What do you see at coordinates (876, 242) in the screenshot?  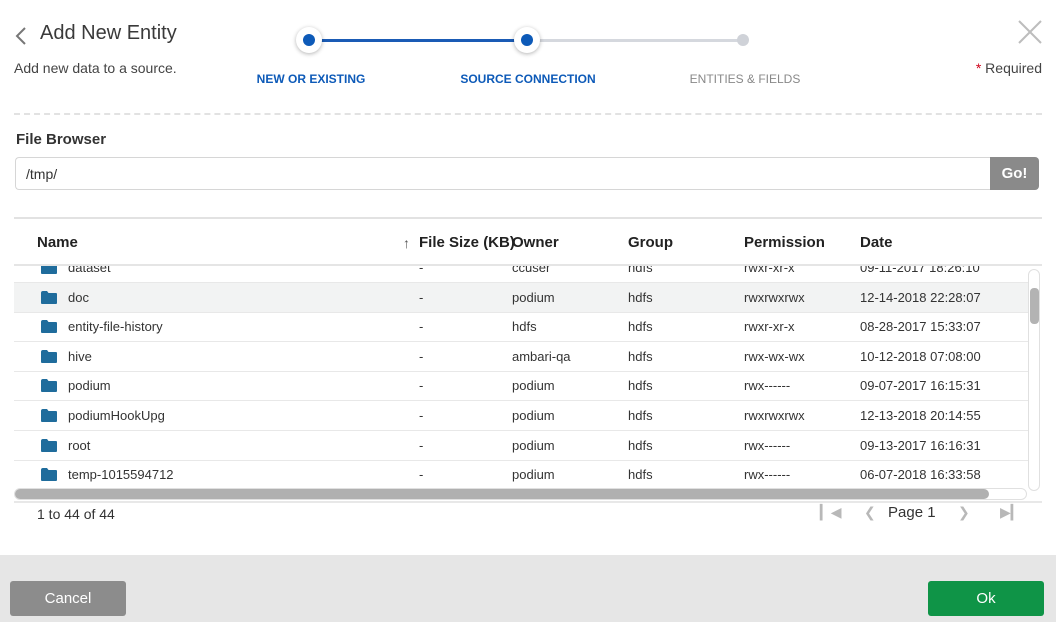 I see `column-header-date: Date` at bounding box center [876, 242].